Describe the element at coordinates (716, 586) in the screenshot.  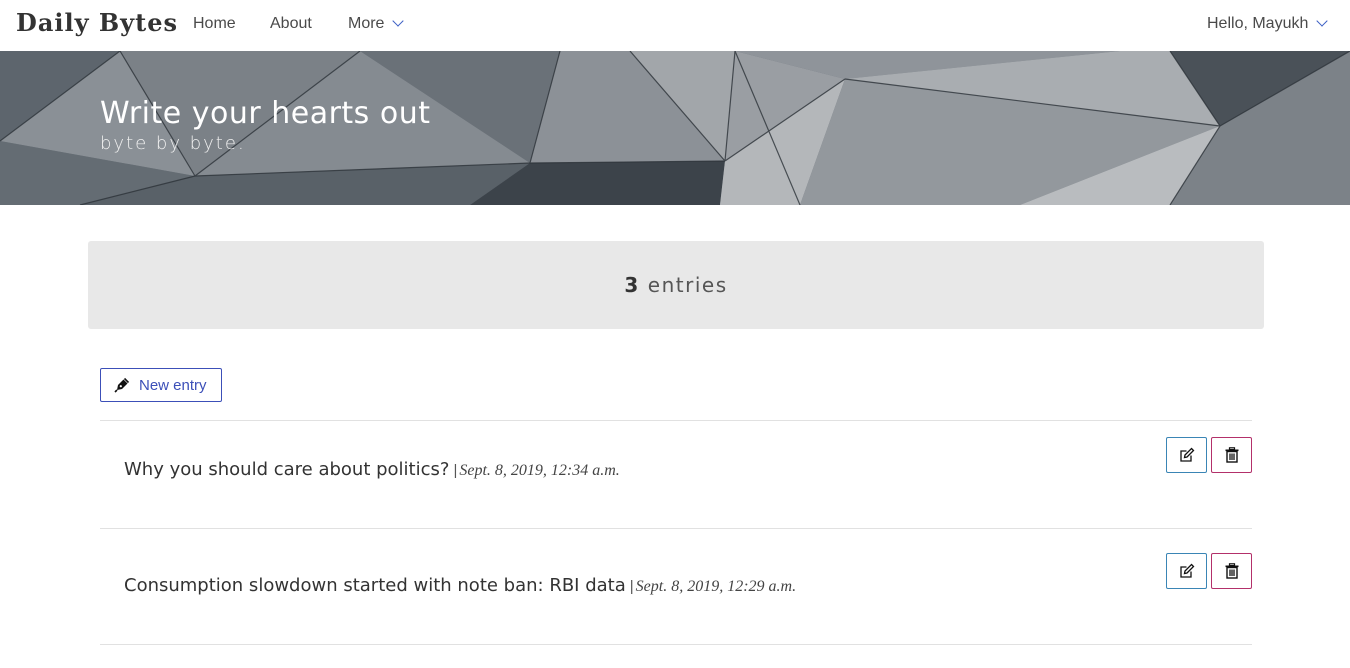
I see `entry-date: Sept. 8, 2019, 12:29 a.m.` at that location.